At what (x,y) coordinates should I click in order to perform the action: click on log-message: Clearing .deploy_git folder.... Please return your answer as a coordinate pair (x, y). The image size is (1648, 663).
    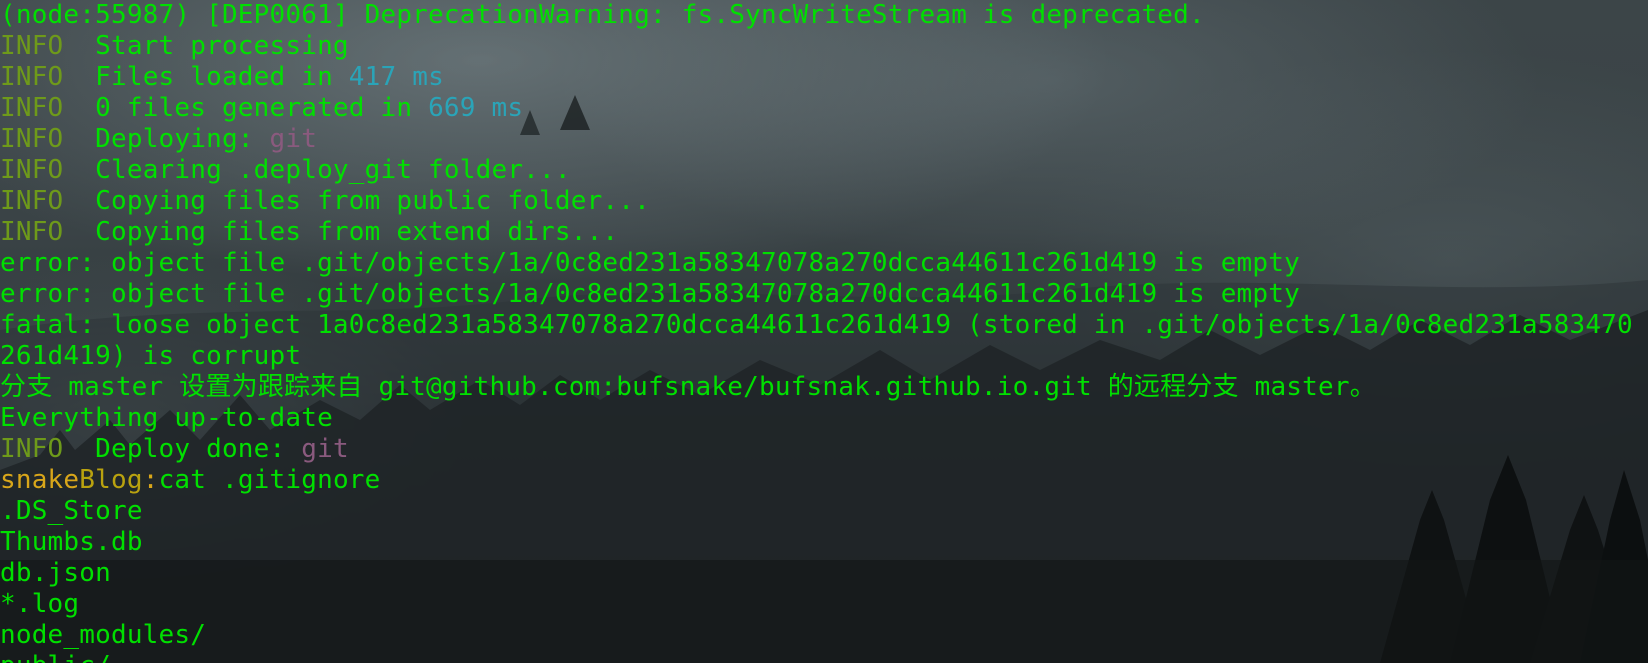
    Looking at the image, I should click on (317, 170).